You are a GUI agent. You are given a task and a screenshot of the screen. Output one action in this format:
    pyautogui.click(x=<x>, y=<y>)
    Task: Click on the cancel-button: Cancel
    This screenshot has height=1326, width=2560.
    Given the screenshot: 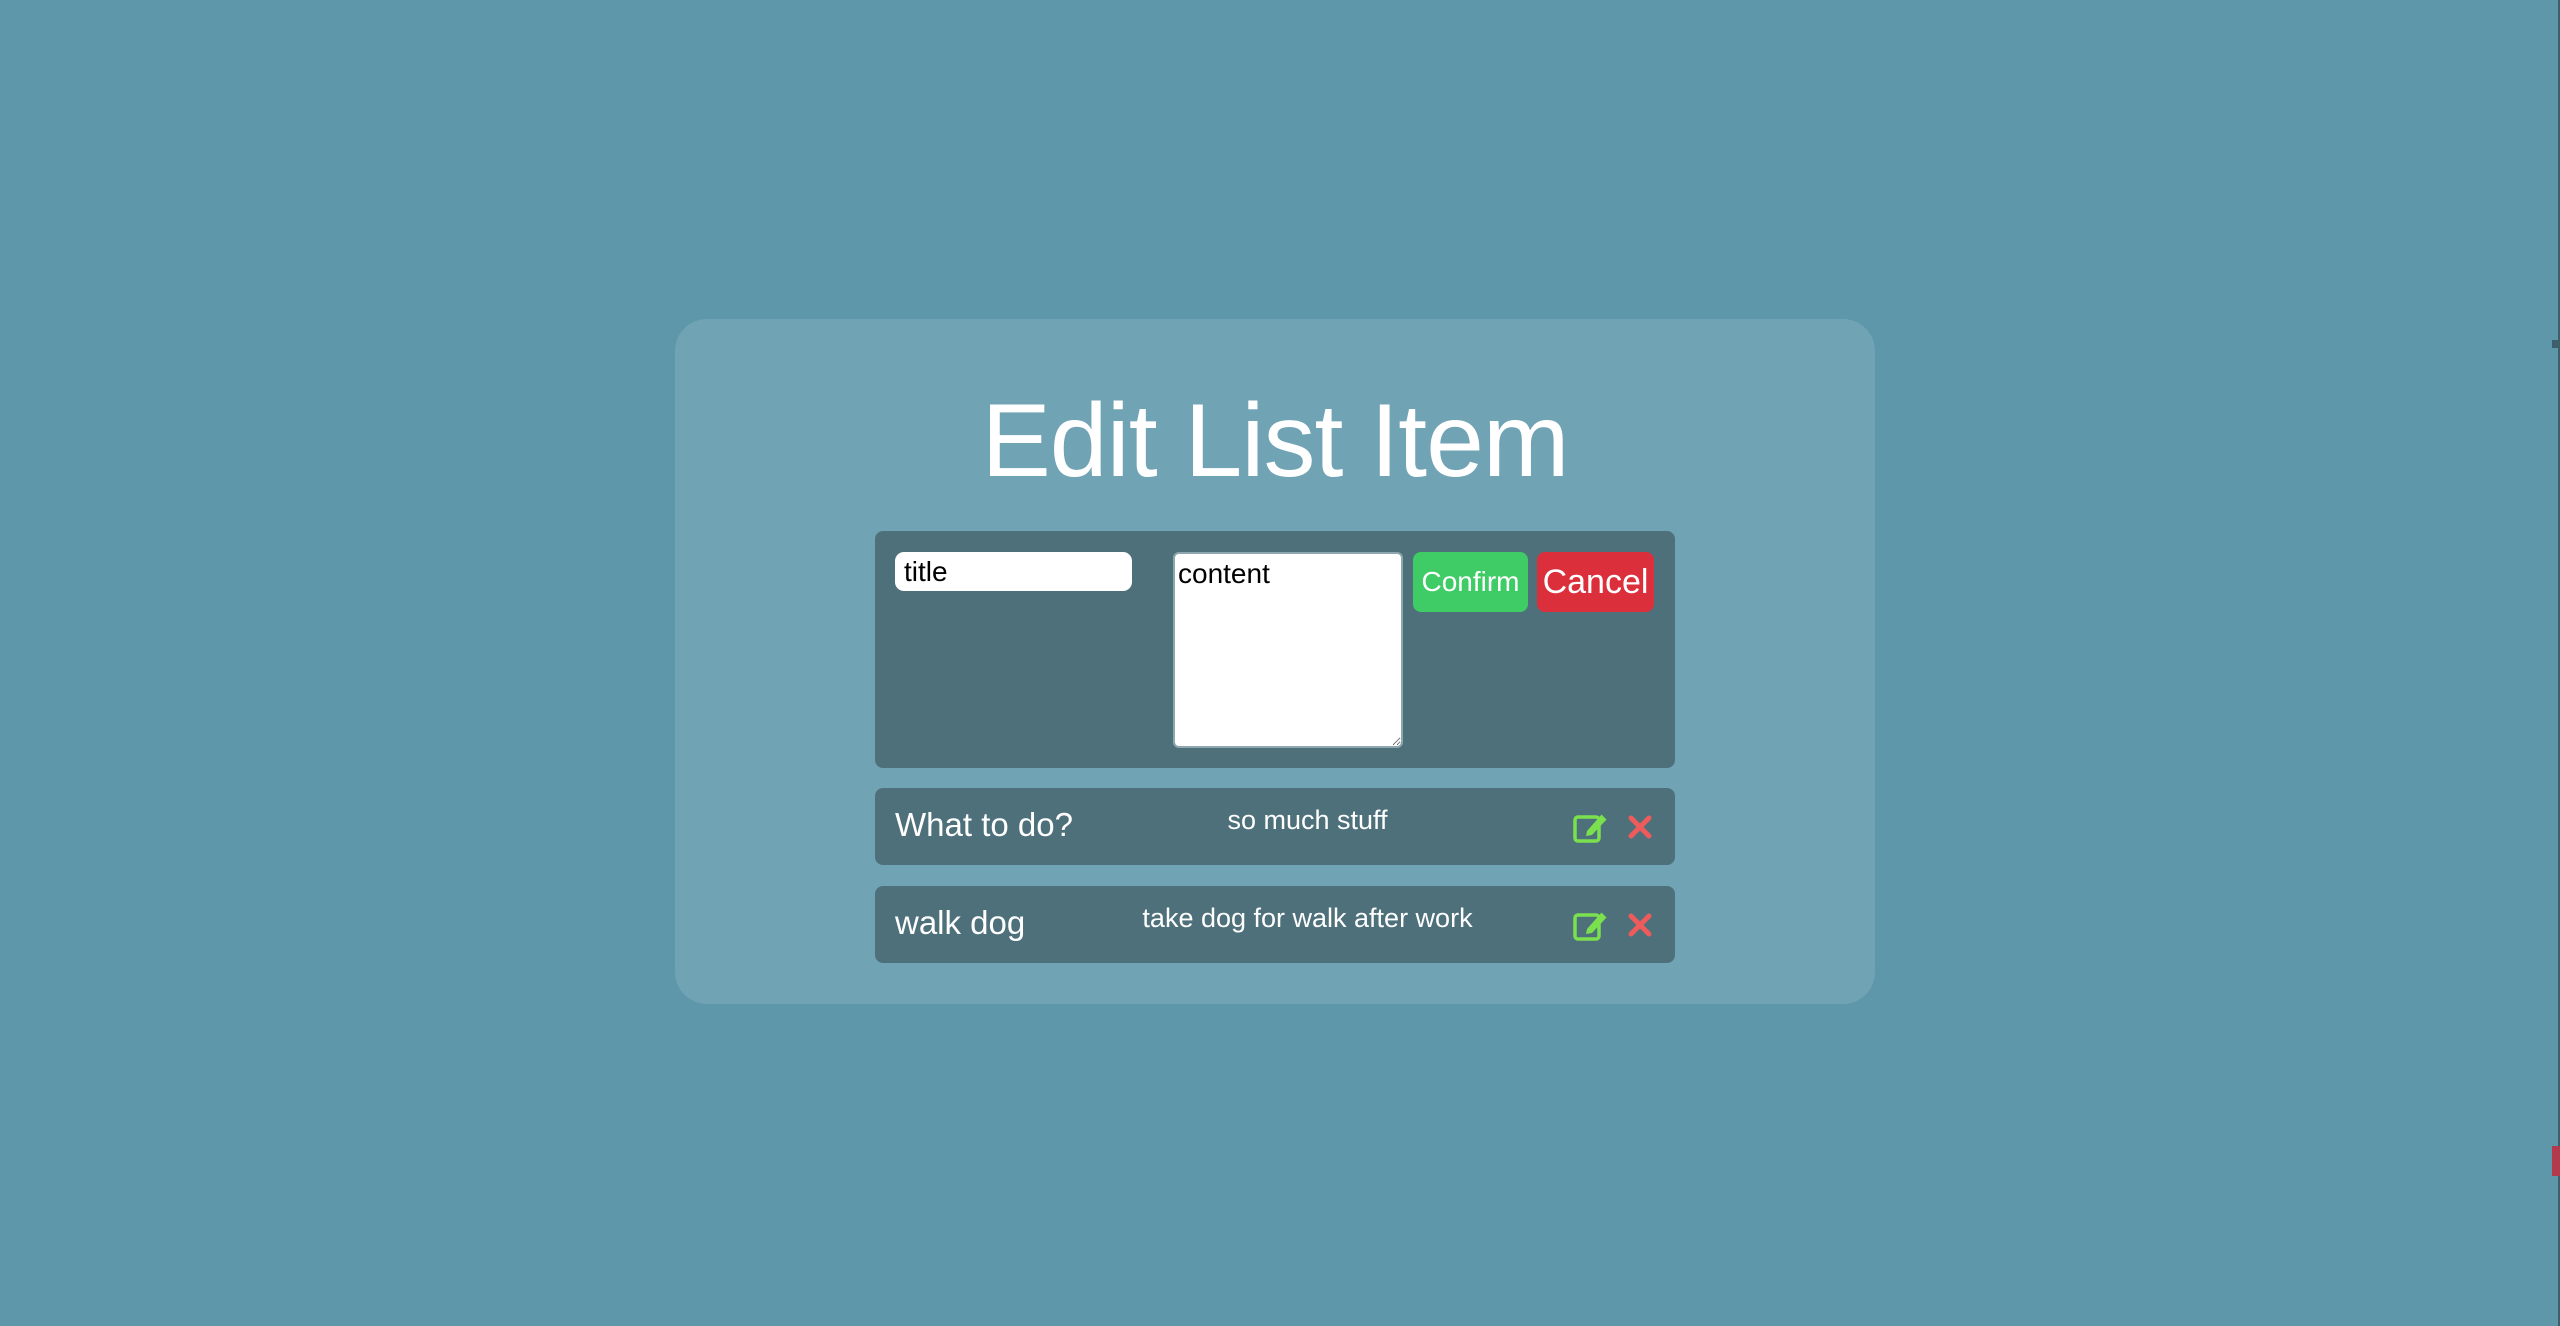 What is the action you would take?
    pyautogui.click(x=1595, y=582)
    